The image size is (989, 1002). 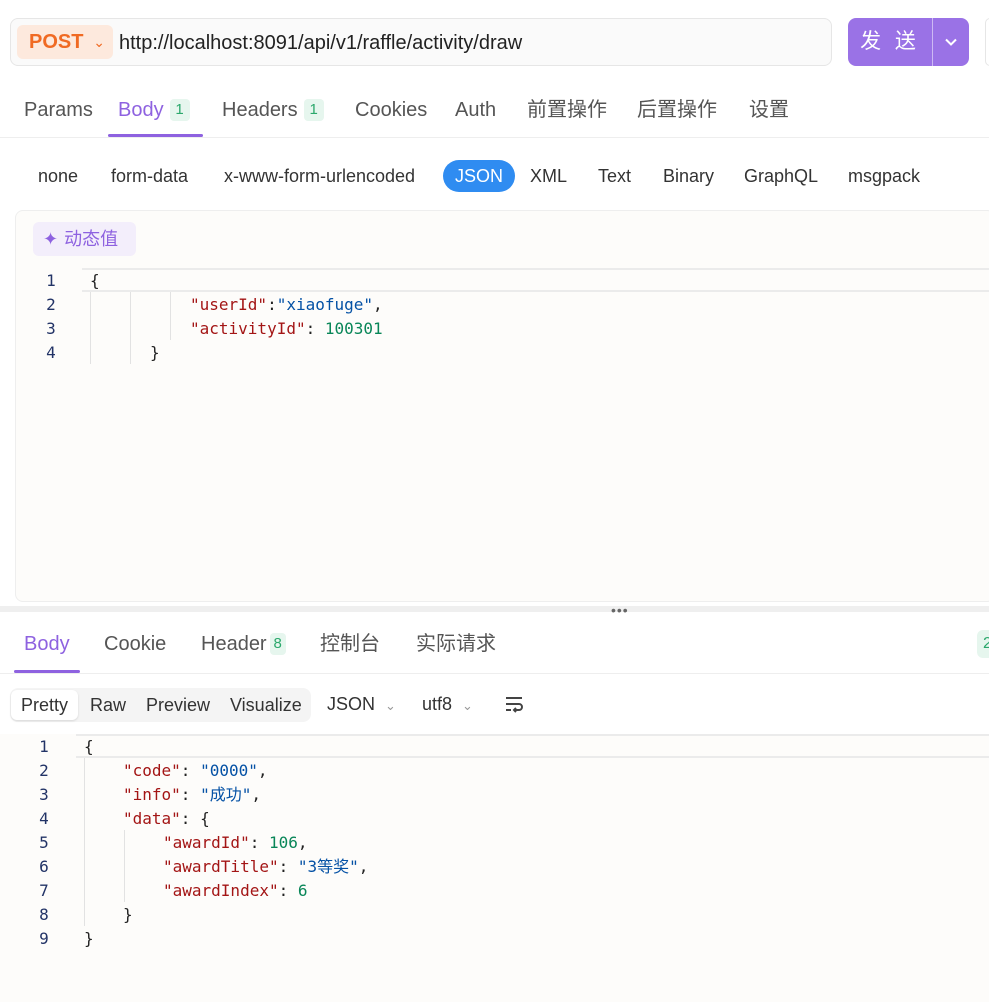 What do you see at coordinates (178, 705) in the screenshot?
I see `view-mode-preview: Preview` at bounding box center [178, 705].